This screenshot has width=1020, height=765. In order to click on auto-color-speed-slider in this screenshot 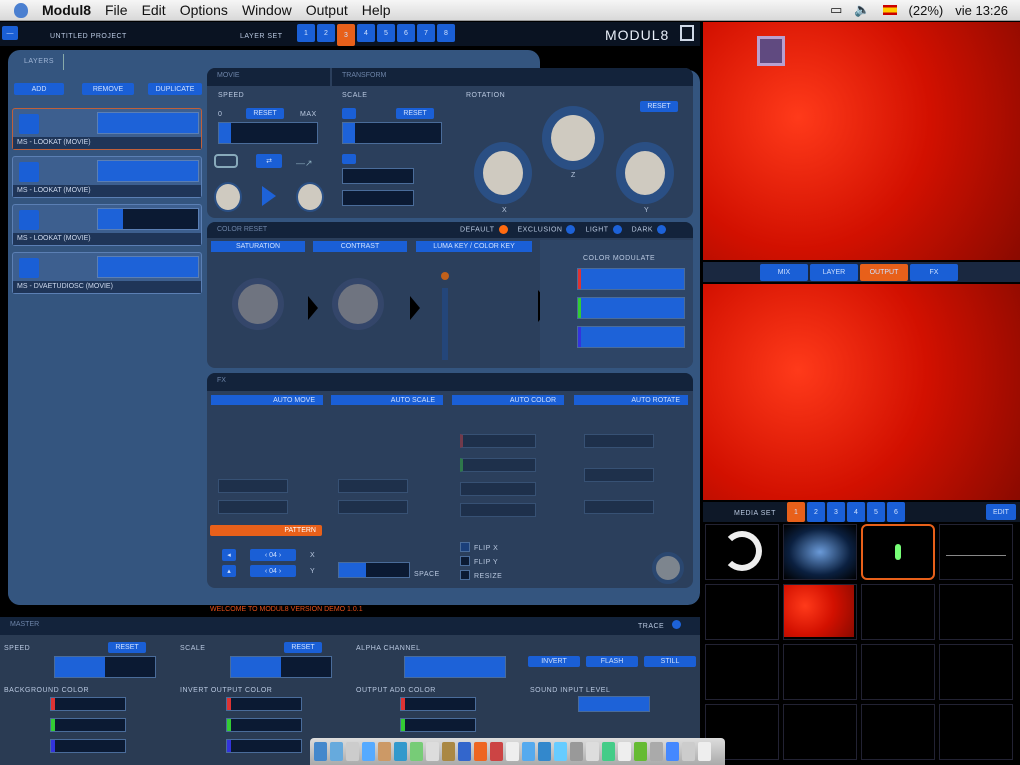, I will do `click(498, 510)`.